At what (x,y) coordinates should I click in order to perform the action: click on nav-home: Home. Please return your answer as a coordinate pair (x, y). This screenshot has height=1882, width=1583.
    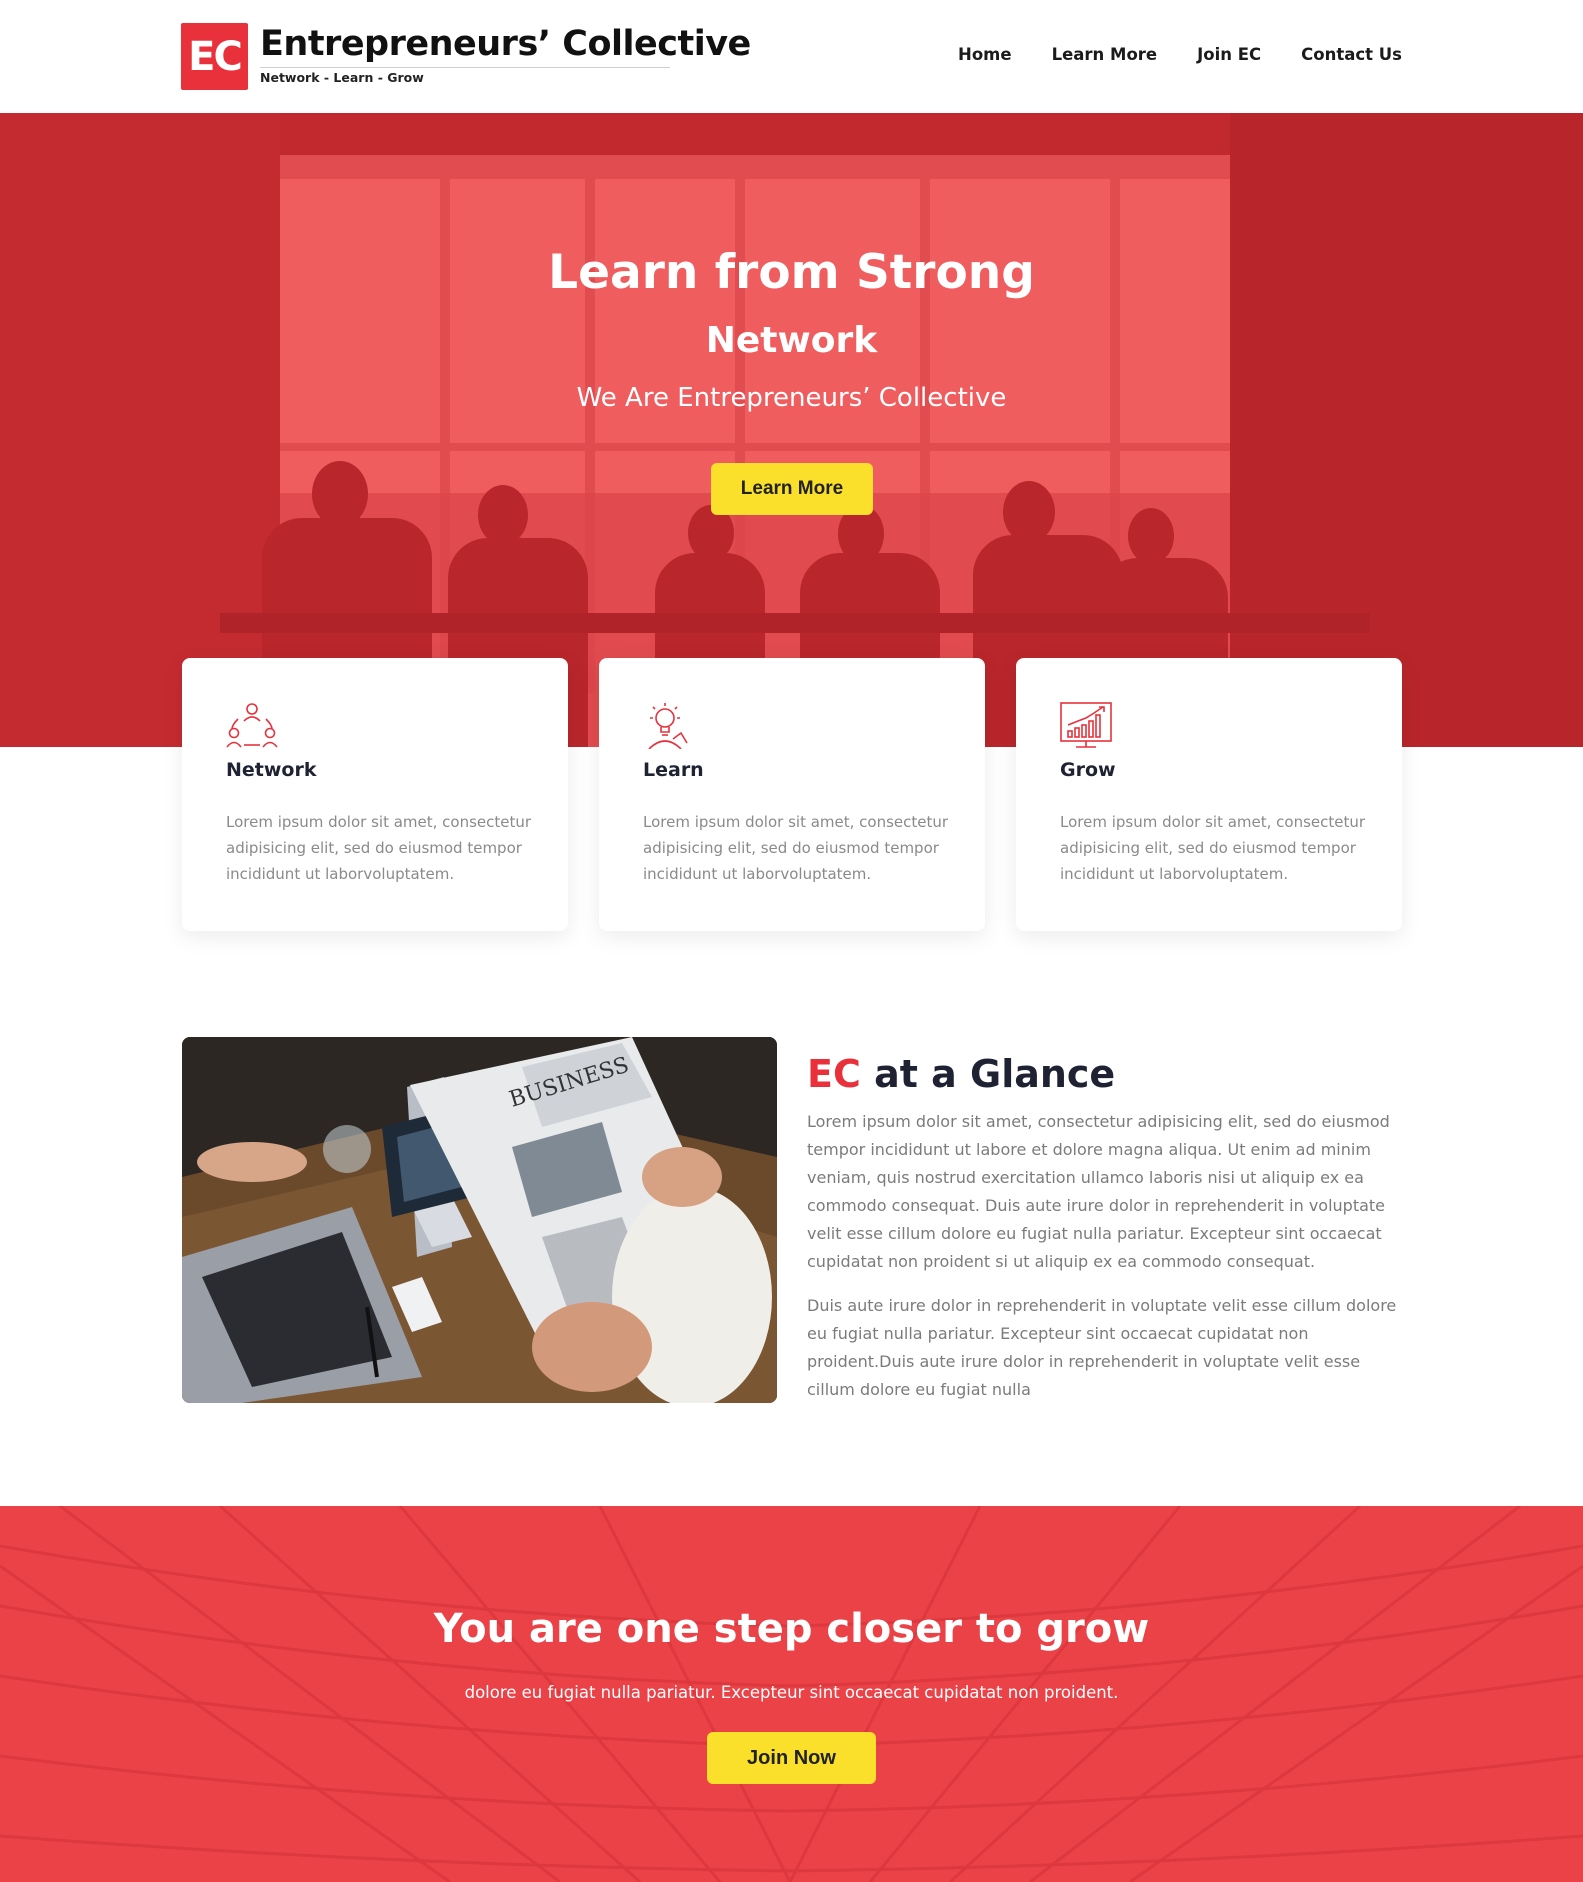
    Looking at the image, I should click on (985, 54).